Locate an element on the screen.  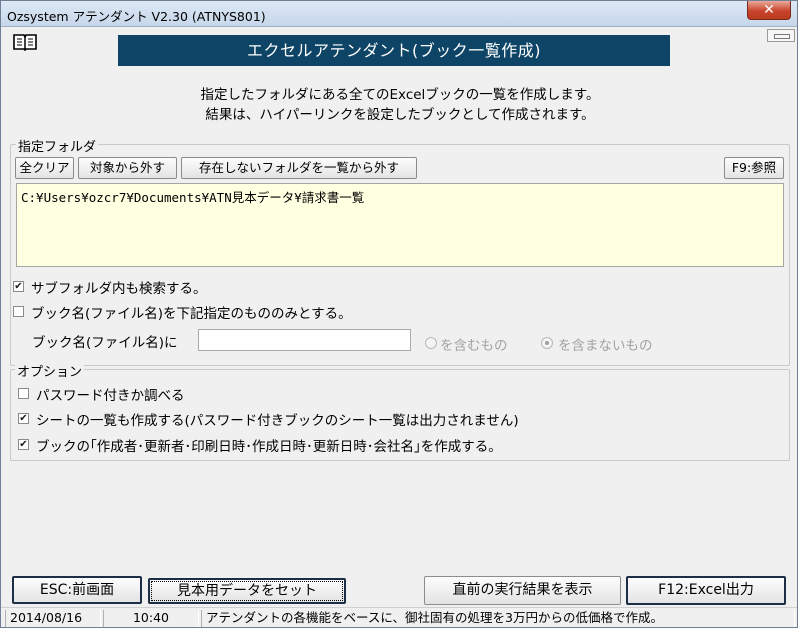
remove-missing-folders-button: 存在しないフォルダを一覧から外す is located at coordinates (299, 168).